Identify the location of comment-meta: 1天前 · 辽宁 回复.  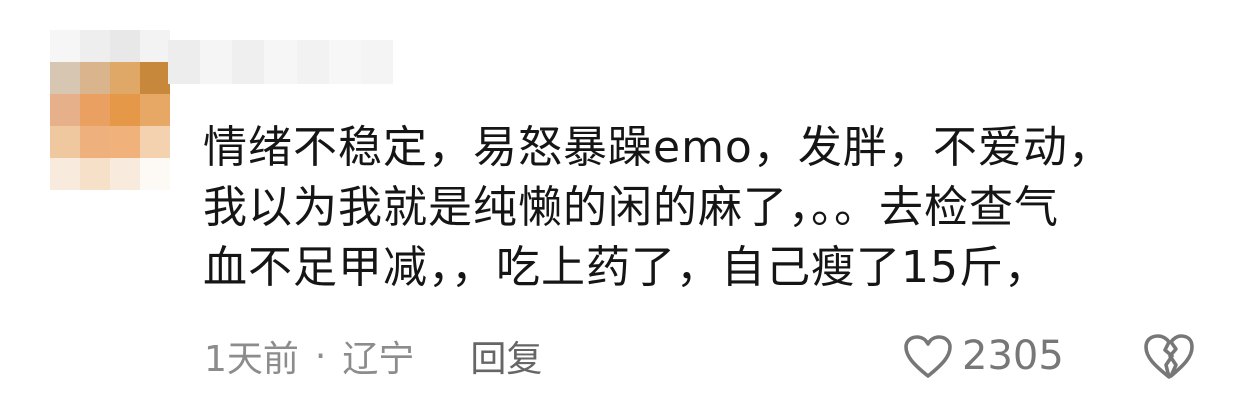
(373, 356).